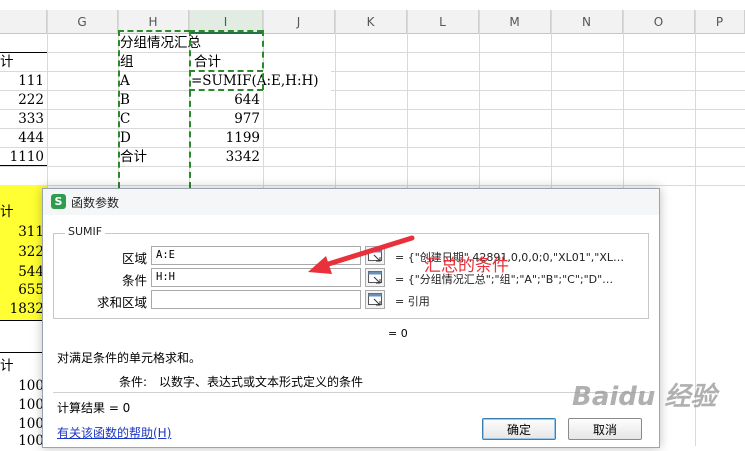  Describe the element at coordinates (225, 100) in the screenshot. I see `summary-total-cell: 644` at that location.